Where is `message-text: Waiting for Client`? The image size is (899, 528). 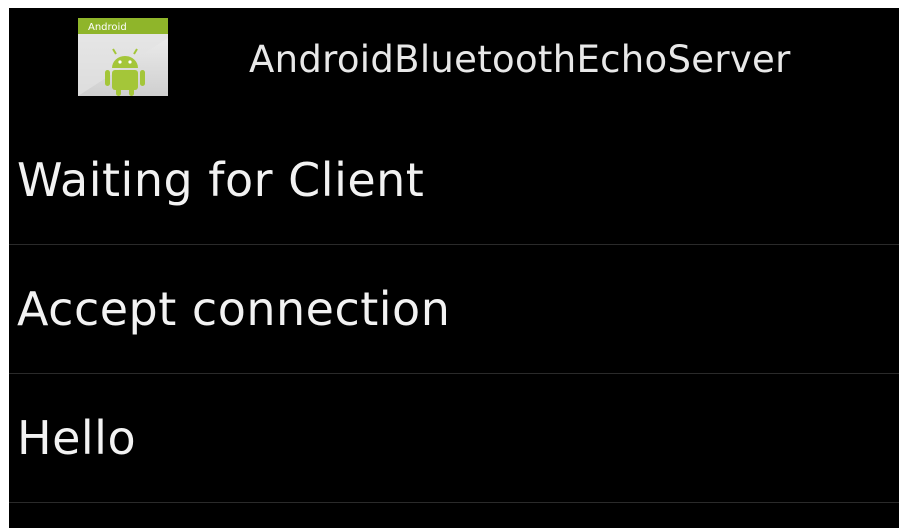
message-text: Waiting for Client is located at coordinates (221, 180).